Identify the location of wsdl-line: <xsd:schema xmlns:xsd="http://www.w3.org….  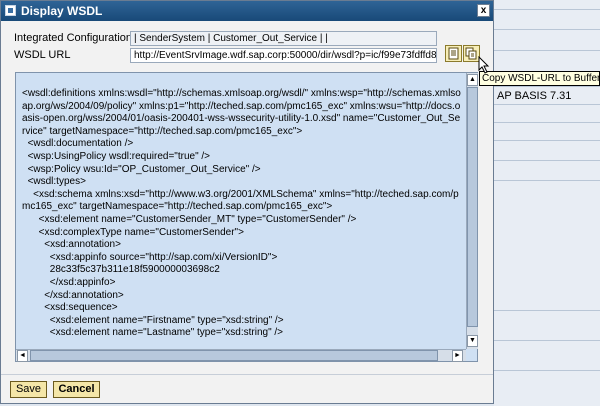
(240, 200).